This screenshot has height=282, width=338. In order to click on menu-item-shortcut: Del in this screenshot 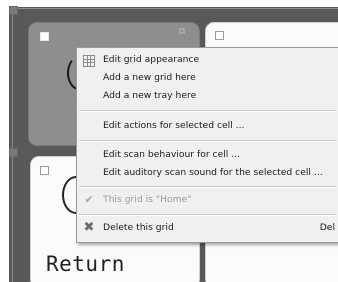, I will do `click(327, 227)`.